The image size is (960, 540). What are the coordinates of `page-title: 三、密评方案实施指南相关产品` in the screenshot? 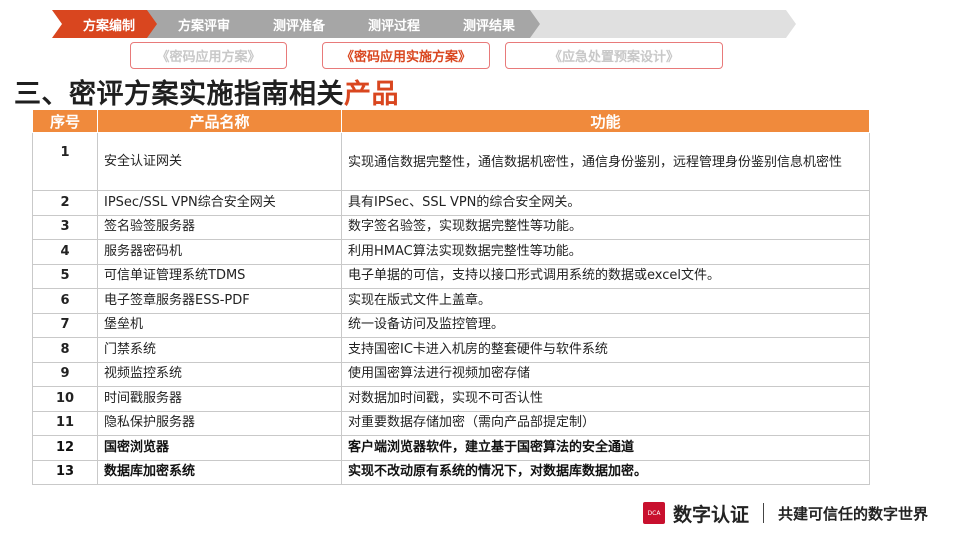 It's located at (206, 91).